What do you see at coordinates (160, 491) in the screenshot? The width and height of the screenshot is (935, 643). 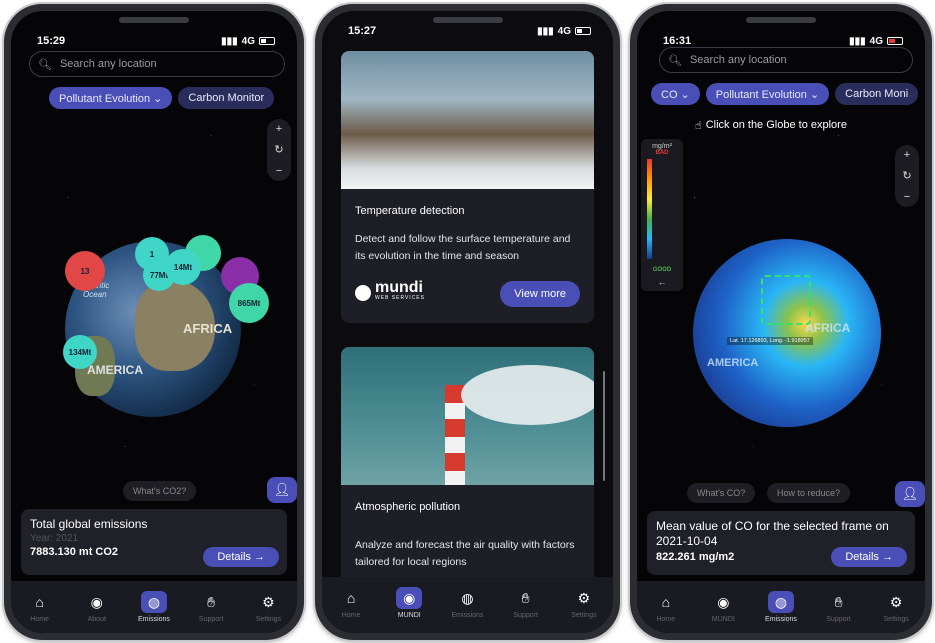 I see `faq-chip-co2: What's CO2?` at bounding box center [160, 491].